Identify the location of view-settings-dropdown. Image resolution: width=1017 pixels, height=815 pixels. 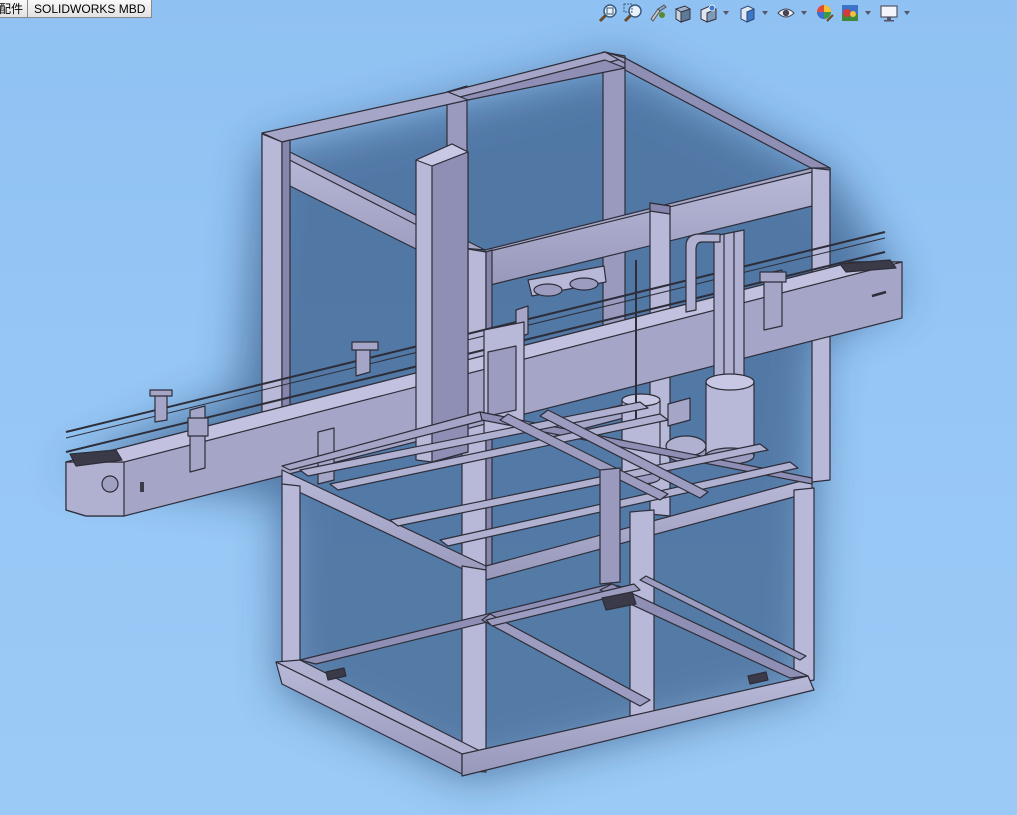
(907, 13).